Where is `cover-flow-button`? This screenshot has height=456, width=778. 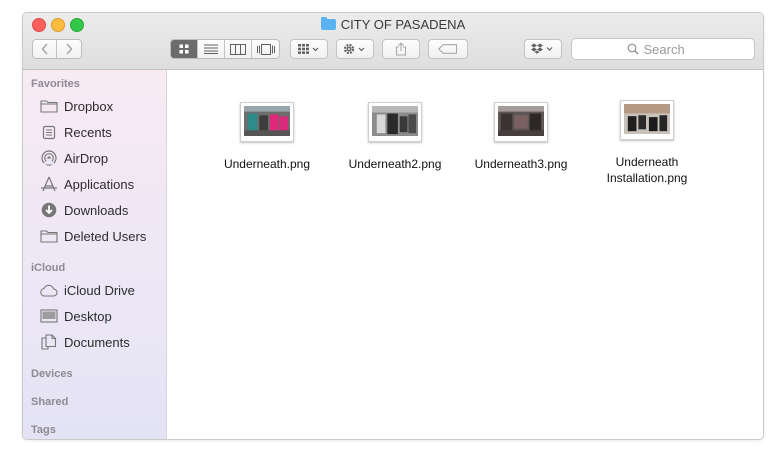 cover-flow-button is located at coordinates (265, 49).